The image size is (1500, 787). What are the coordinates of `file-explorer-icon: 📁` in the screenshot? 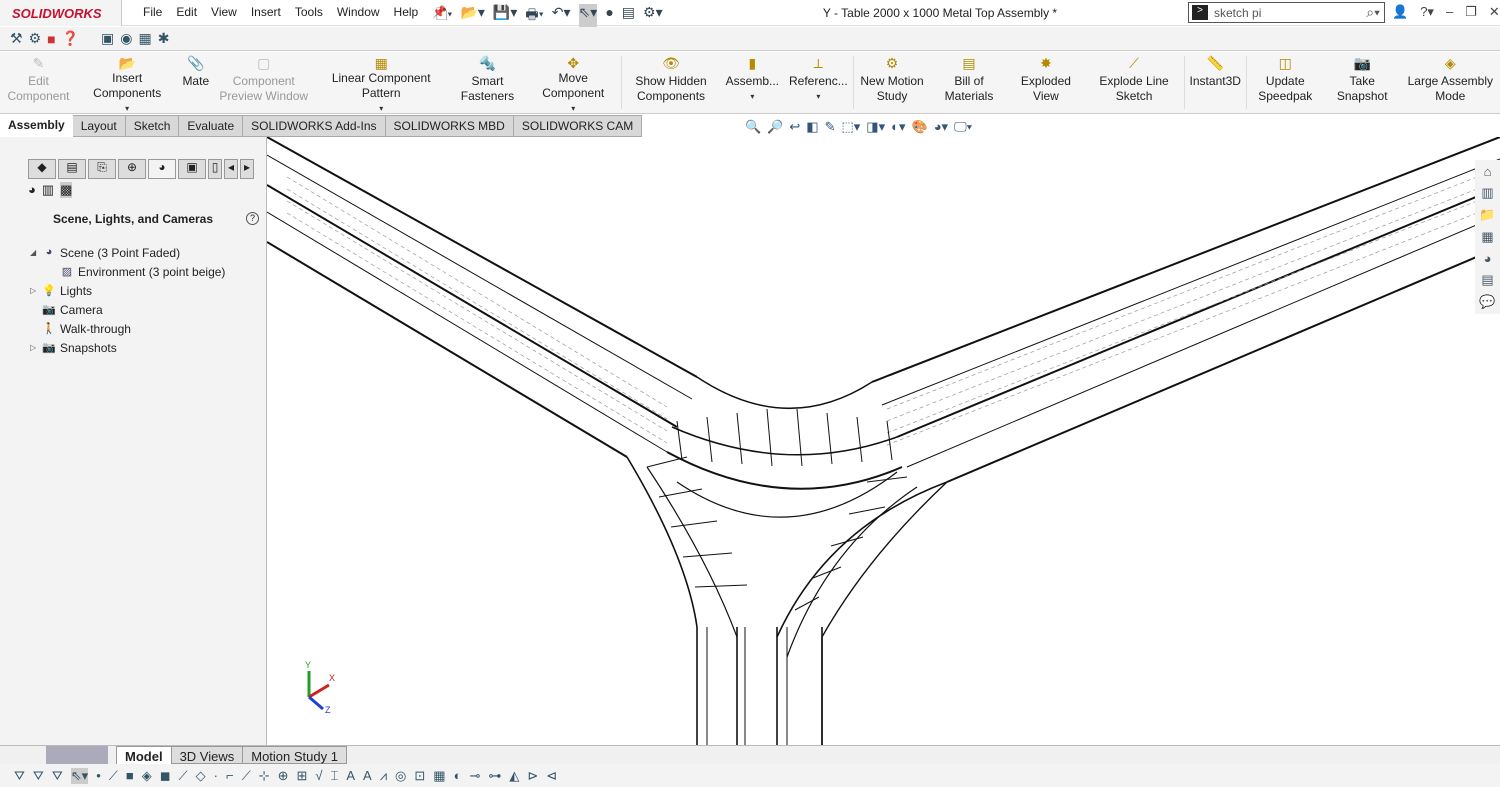 It's located at (1487, 215).